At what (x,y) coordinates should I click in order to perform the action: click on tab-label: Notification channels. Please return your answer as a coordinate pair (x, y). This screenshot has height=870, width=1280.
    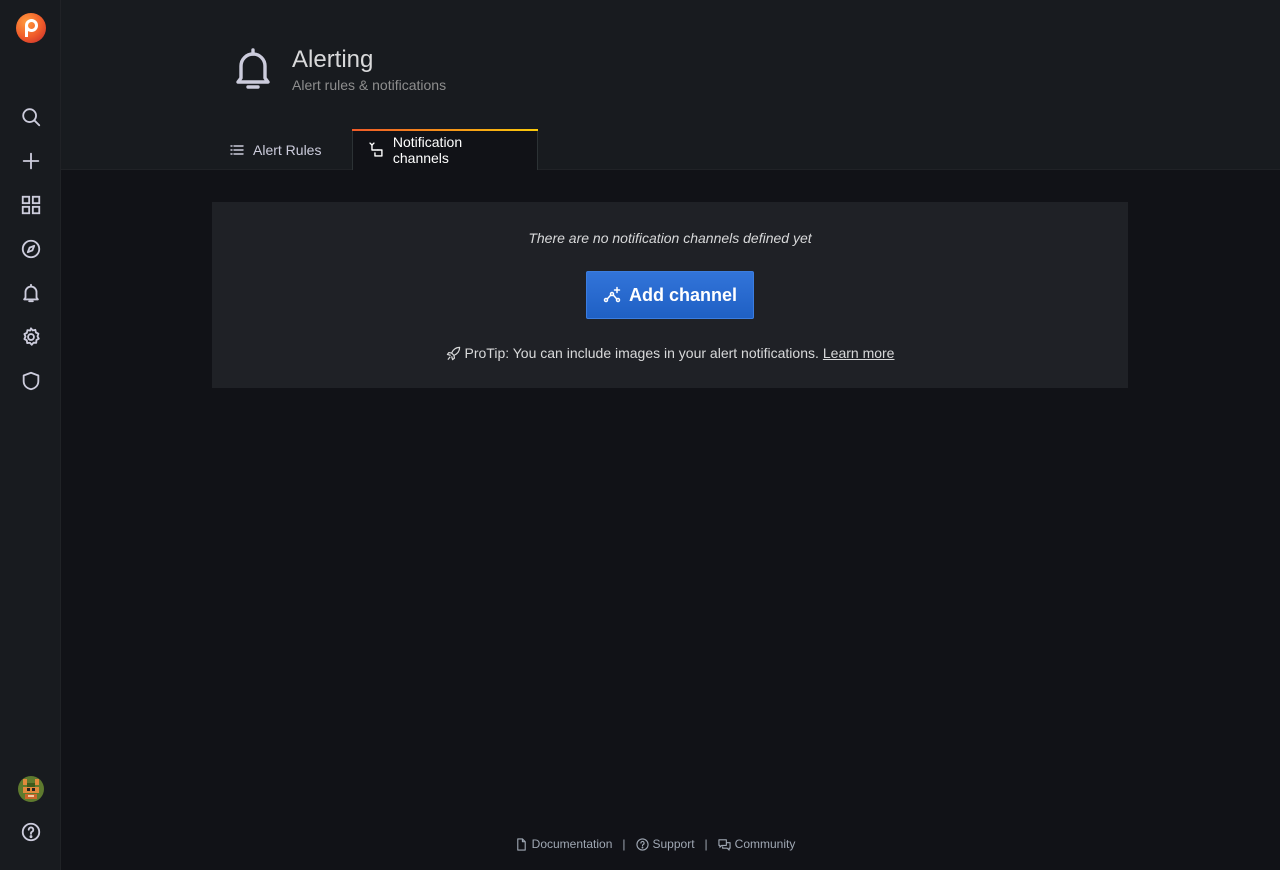
    Looking at the image, I should click on (427, 149).